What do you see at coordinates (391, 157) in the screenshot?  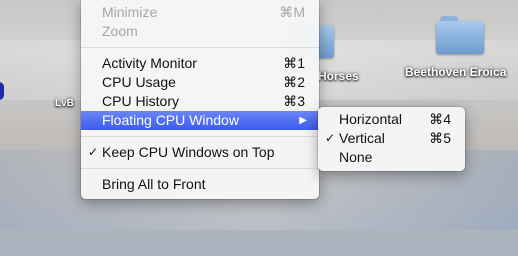 I see `submenu-item-none: None` at bounding box center [391, 157].